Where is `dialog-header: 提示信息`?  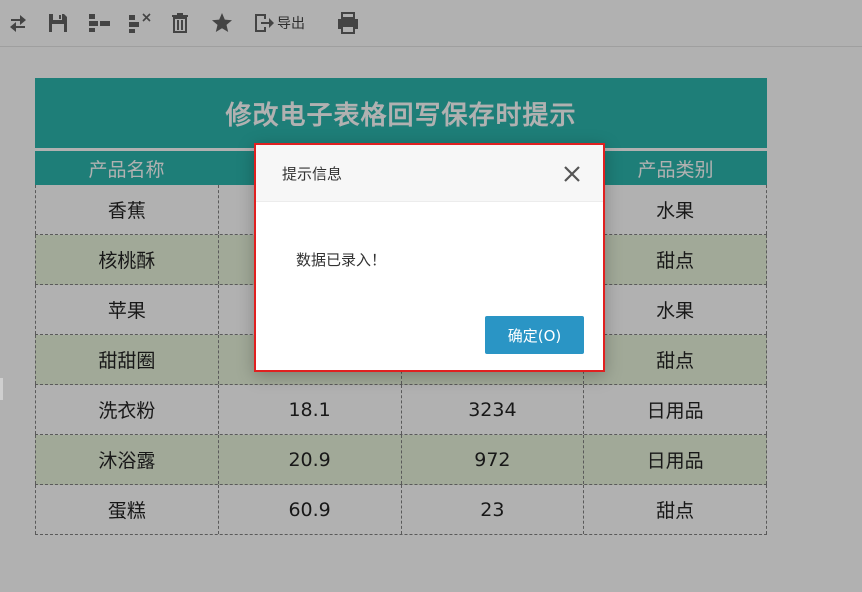
dialog-header: 提示信息 is located at coordinates (429, 173).